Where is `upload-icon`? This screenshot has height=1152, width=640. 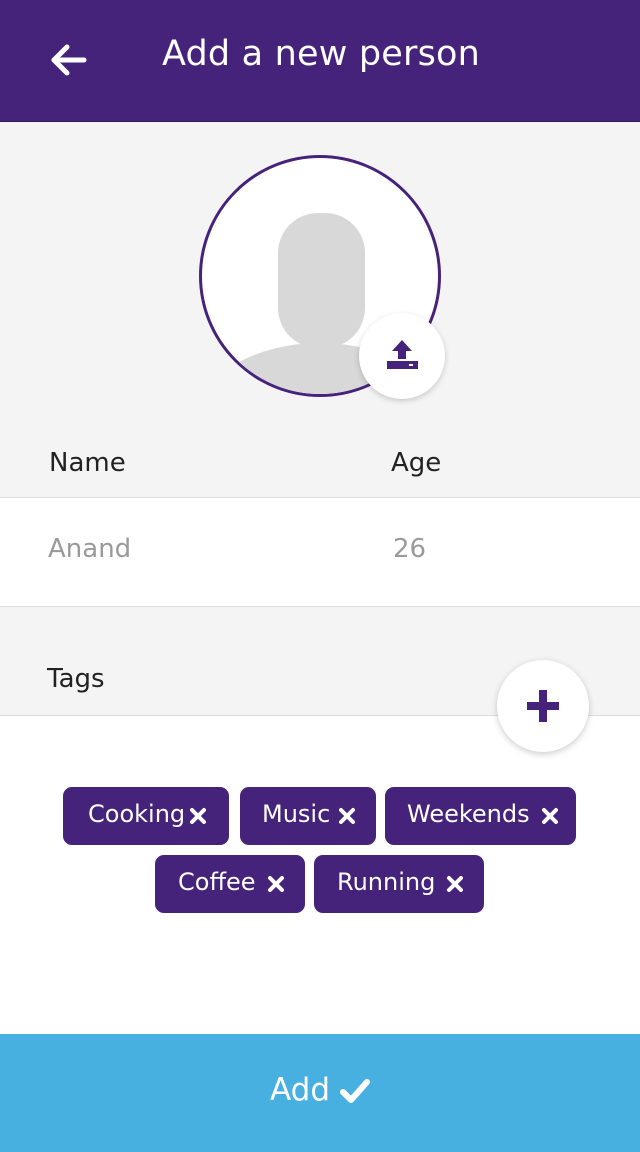 upload-icon is located at coordinates (402, 354).